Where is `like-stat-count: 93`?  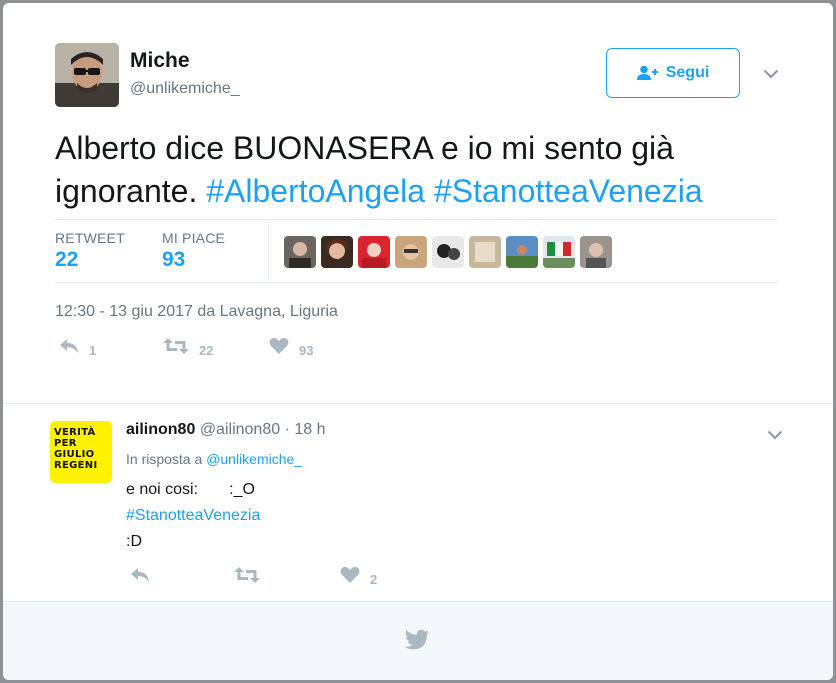 like-stat-count: 93 is located at coordinates (174, 259).